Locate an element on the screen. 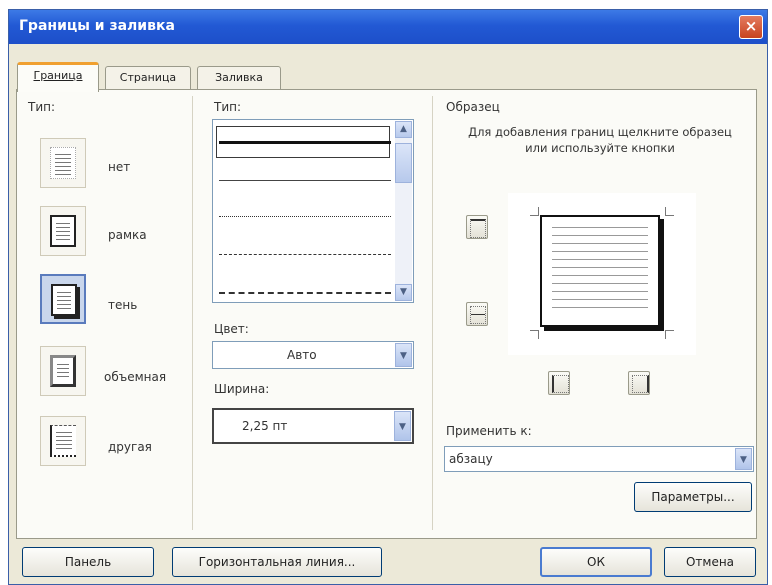  width-combo: 2,25 пт ▼ is located at coordinates (313, 426).